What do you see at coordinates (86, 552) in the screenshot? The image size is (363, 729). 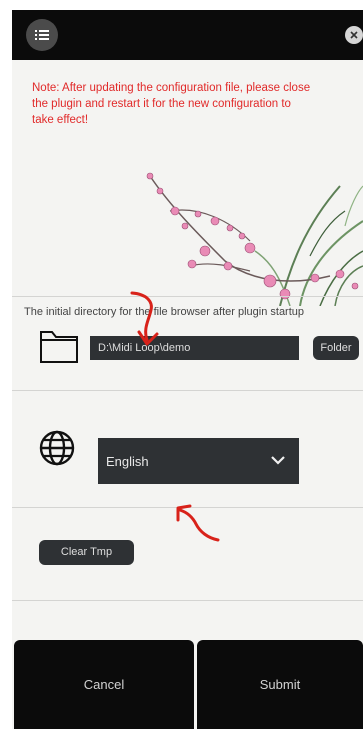 I see `clear-tmp-button: Clear Tmp` at bounding box center [86, 552].